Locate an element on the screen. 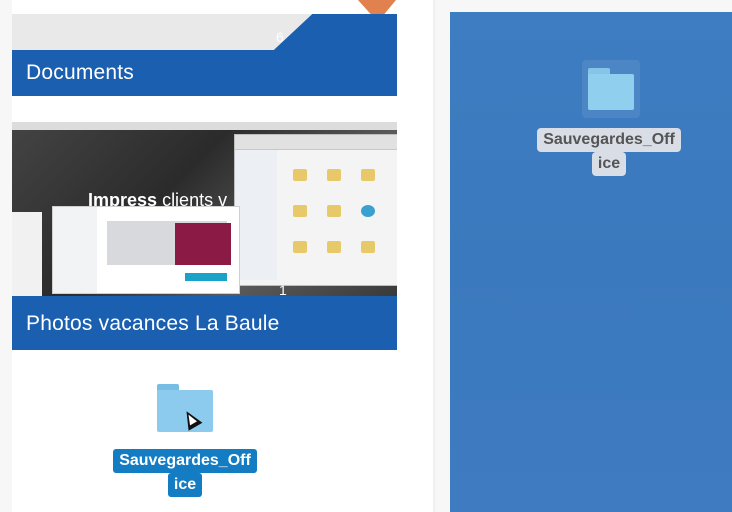 The height and width of the screenshot is (512, 732). tile-photos-label: Photos vacances La Baule is located at coordinates (153, 323).